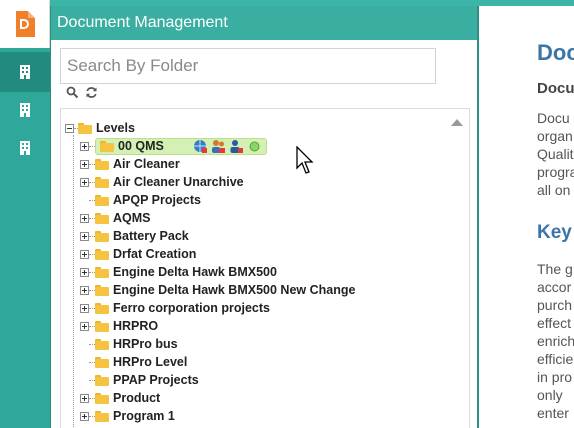 The height and width of the screenshot is (428, 574). I want to click on para-line: effect, so click(554, 323).